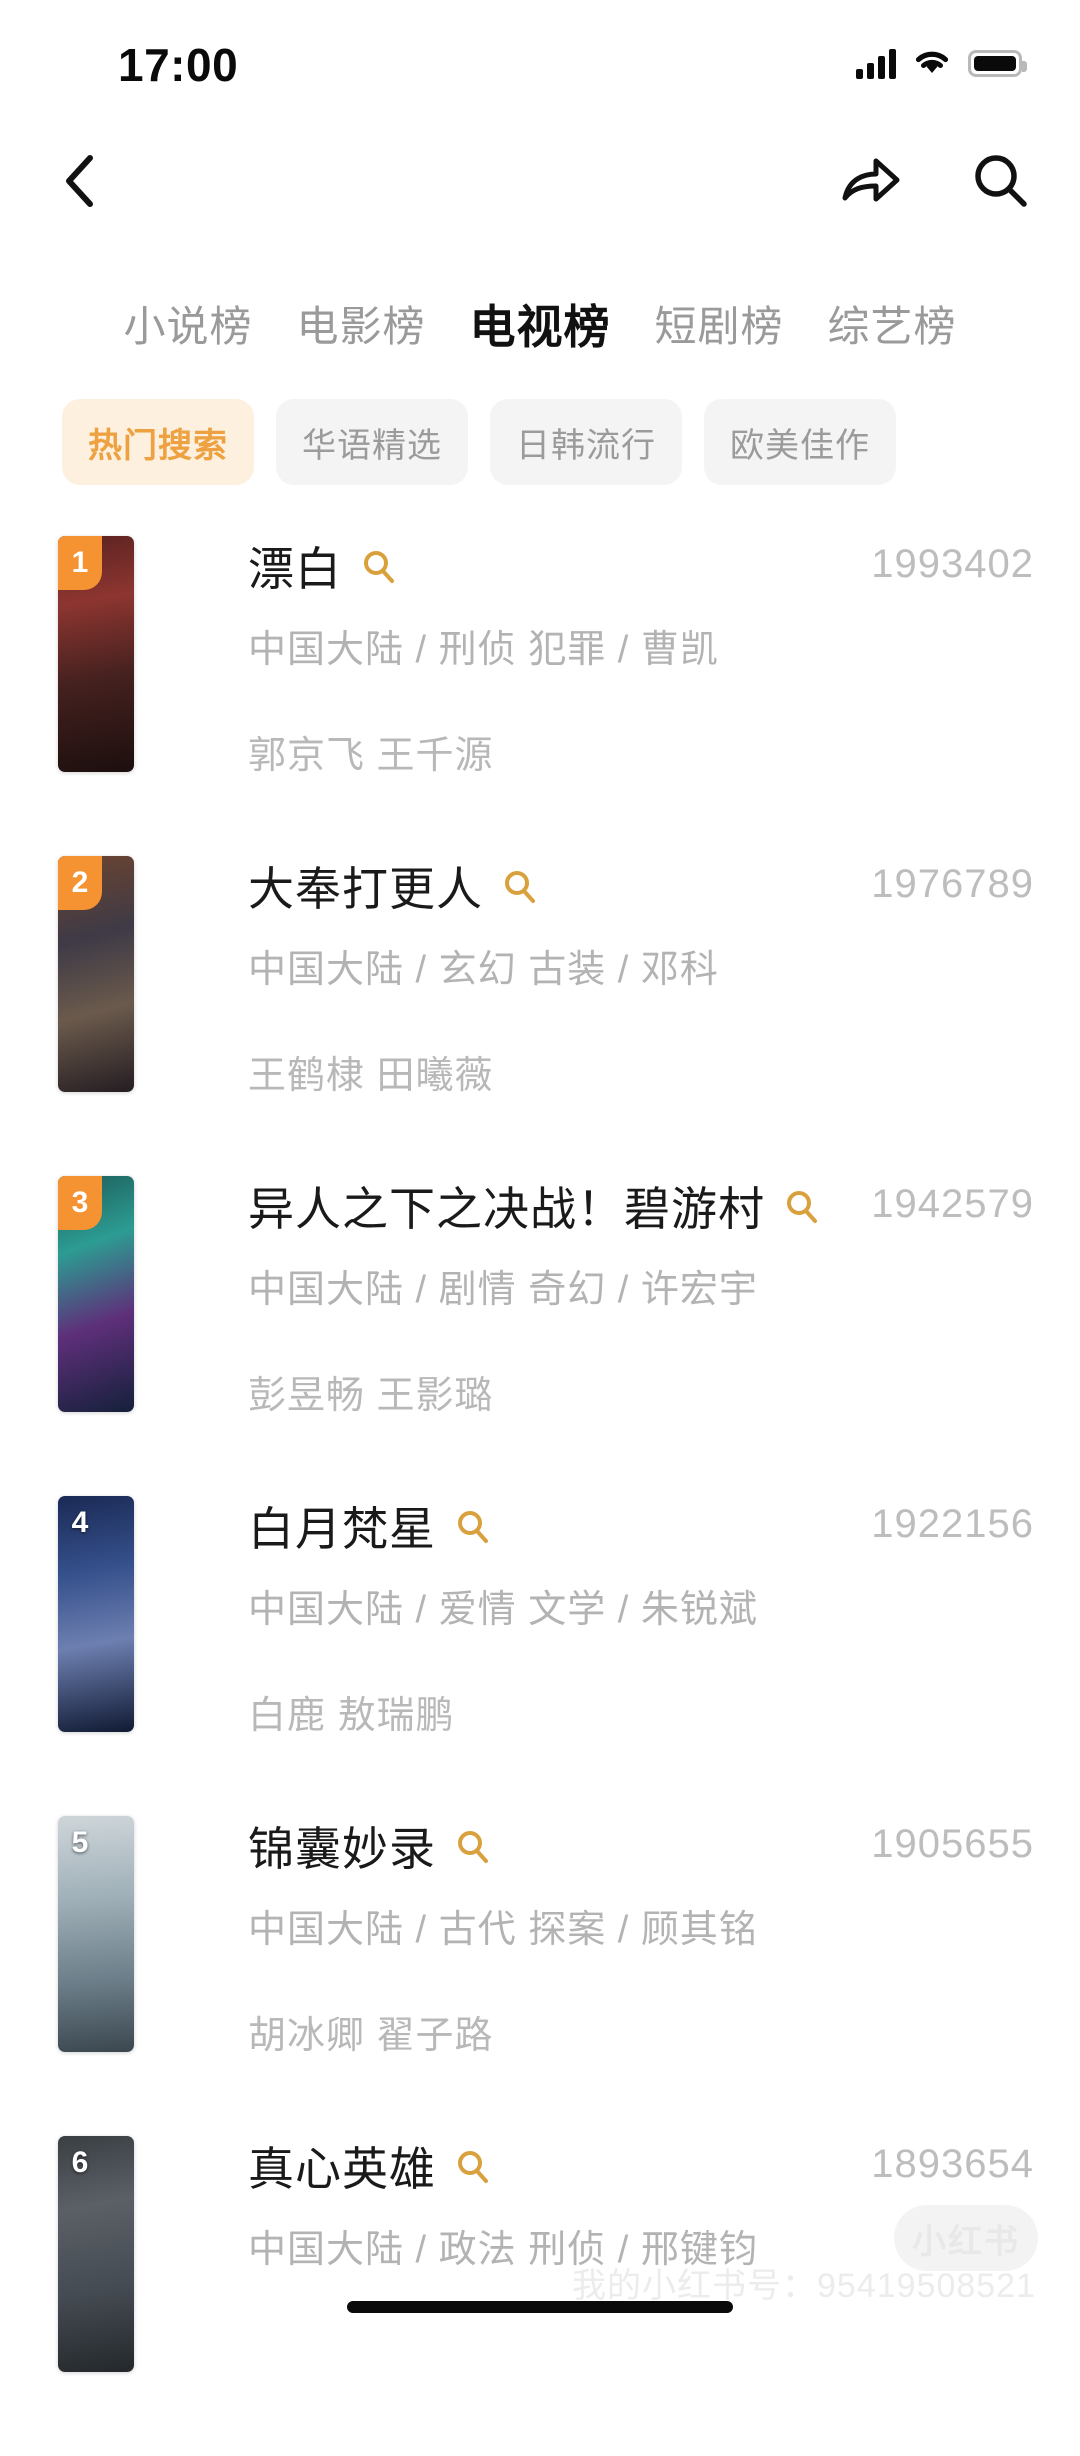 This screenshot has width=1080, height=2456. What do you see at coordinates (187, 327) in the screenshot?
I see `tab-1: 小说榜` at bounding box center [187, 327].